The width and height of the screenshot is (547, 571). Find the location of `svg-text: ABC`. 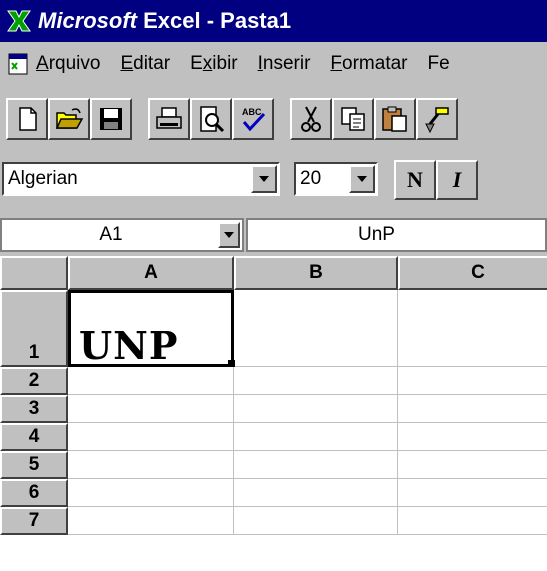

svg-text: ABC is located at coordinates (252, 112).